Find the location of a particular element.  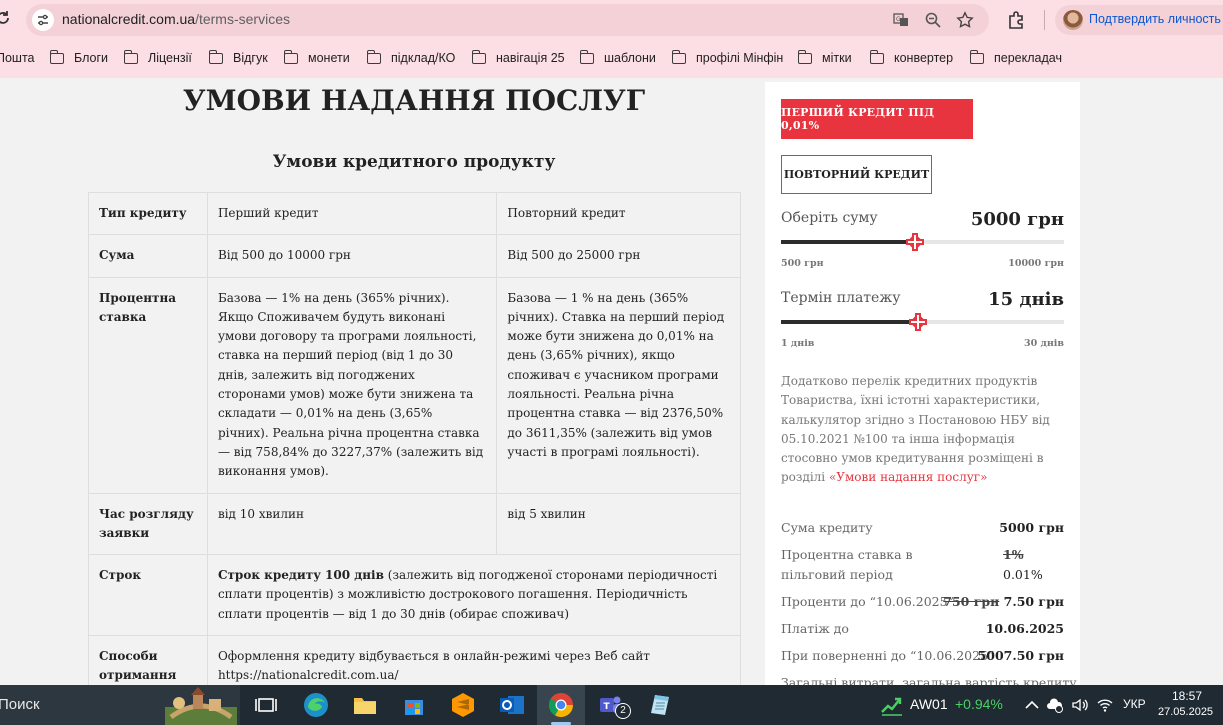

clock-time: 18:57 is located at coordinates (1187, 696).